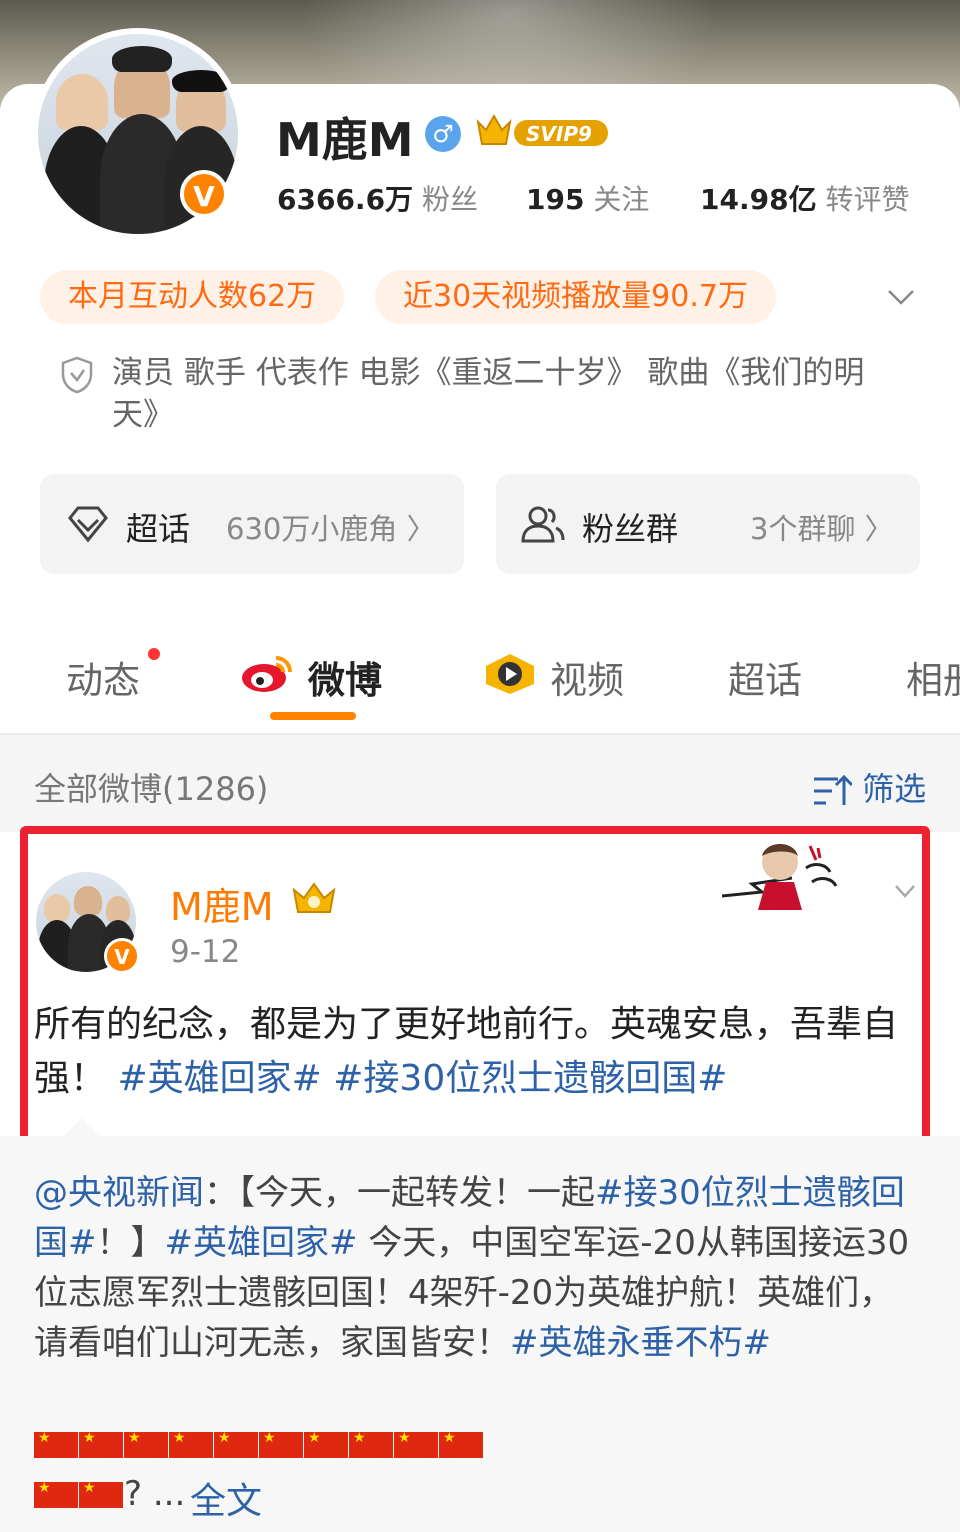 The width and height of the screenshot is (960, 1532). Describe the element at coordinates (708, 524) in the screenshot. I see `fan-group-card: 粉丝群 3个群聊 〉` at that location.